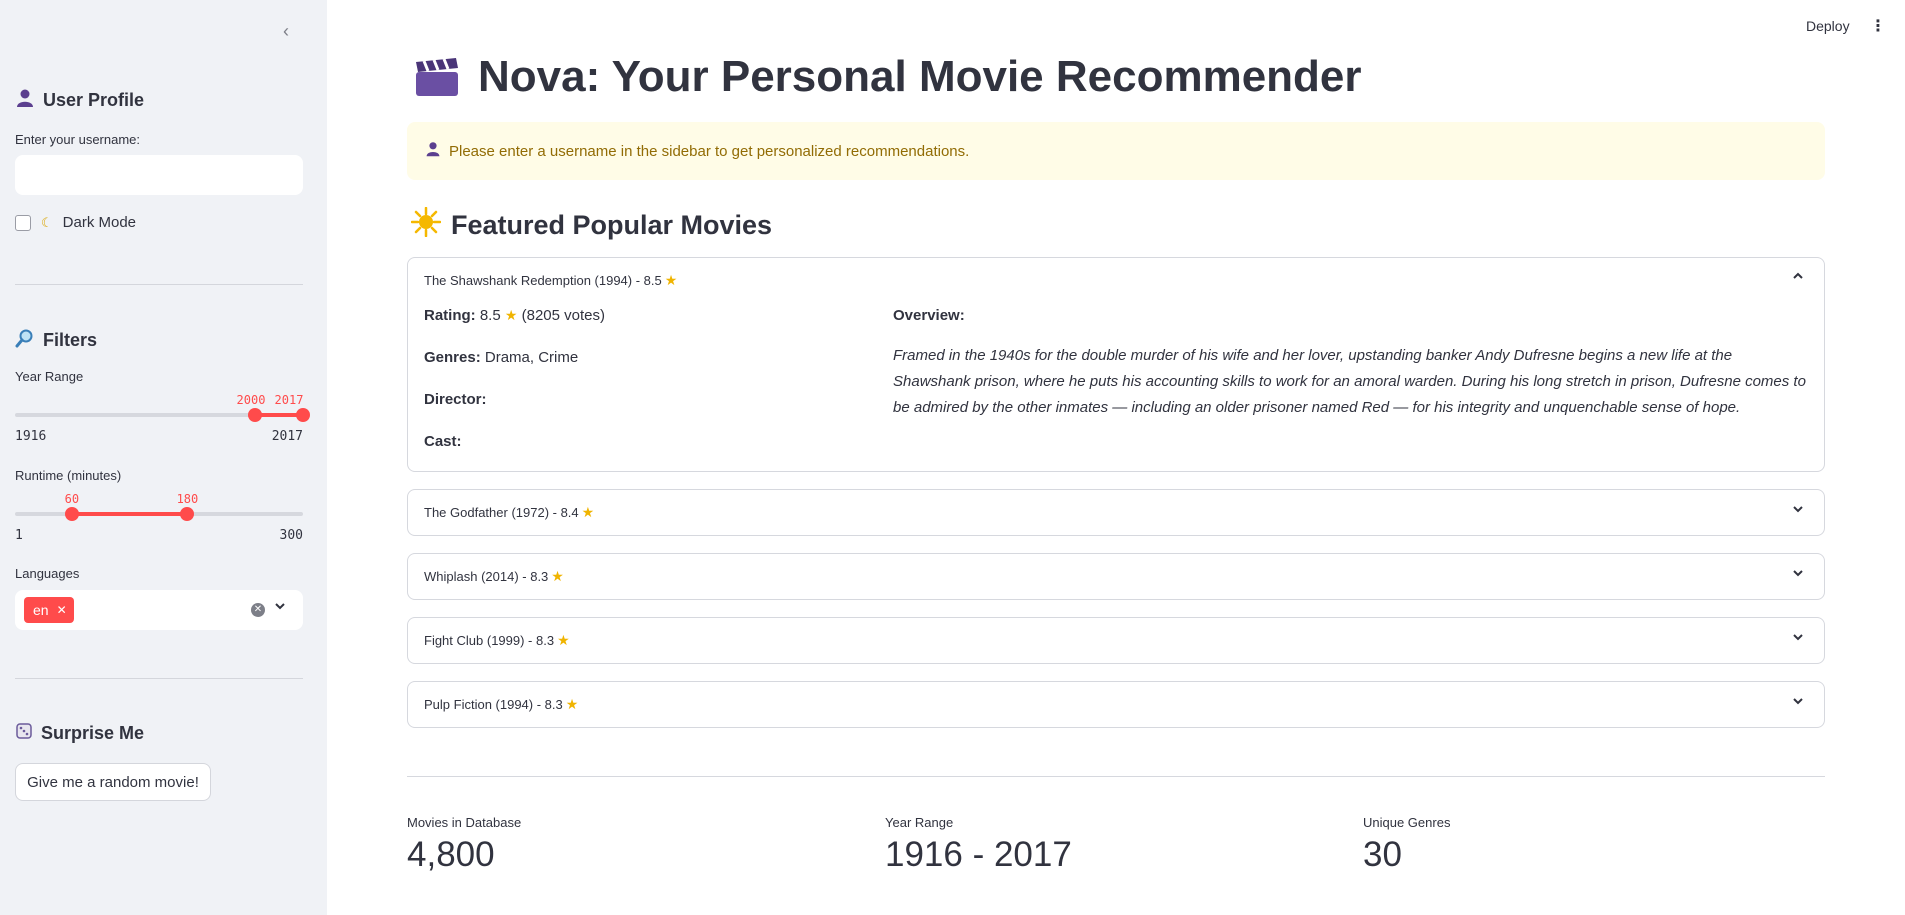  I want to click on overview-label: Overview:, so click(929, 315).